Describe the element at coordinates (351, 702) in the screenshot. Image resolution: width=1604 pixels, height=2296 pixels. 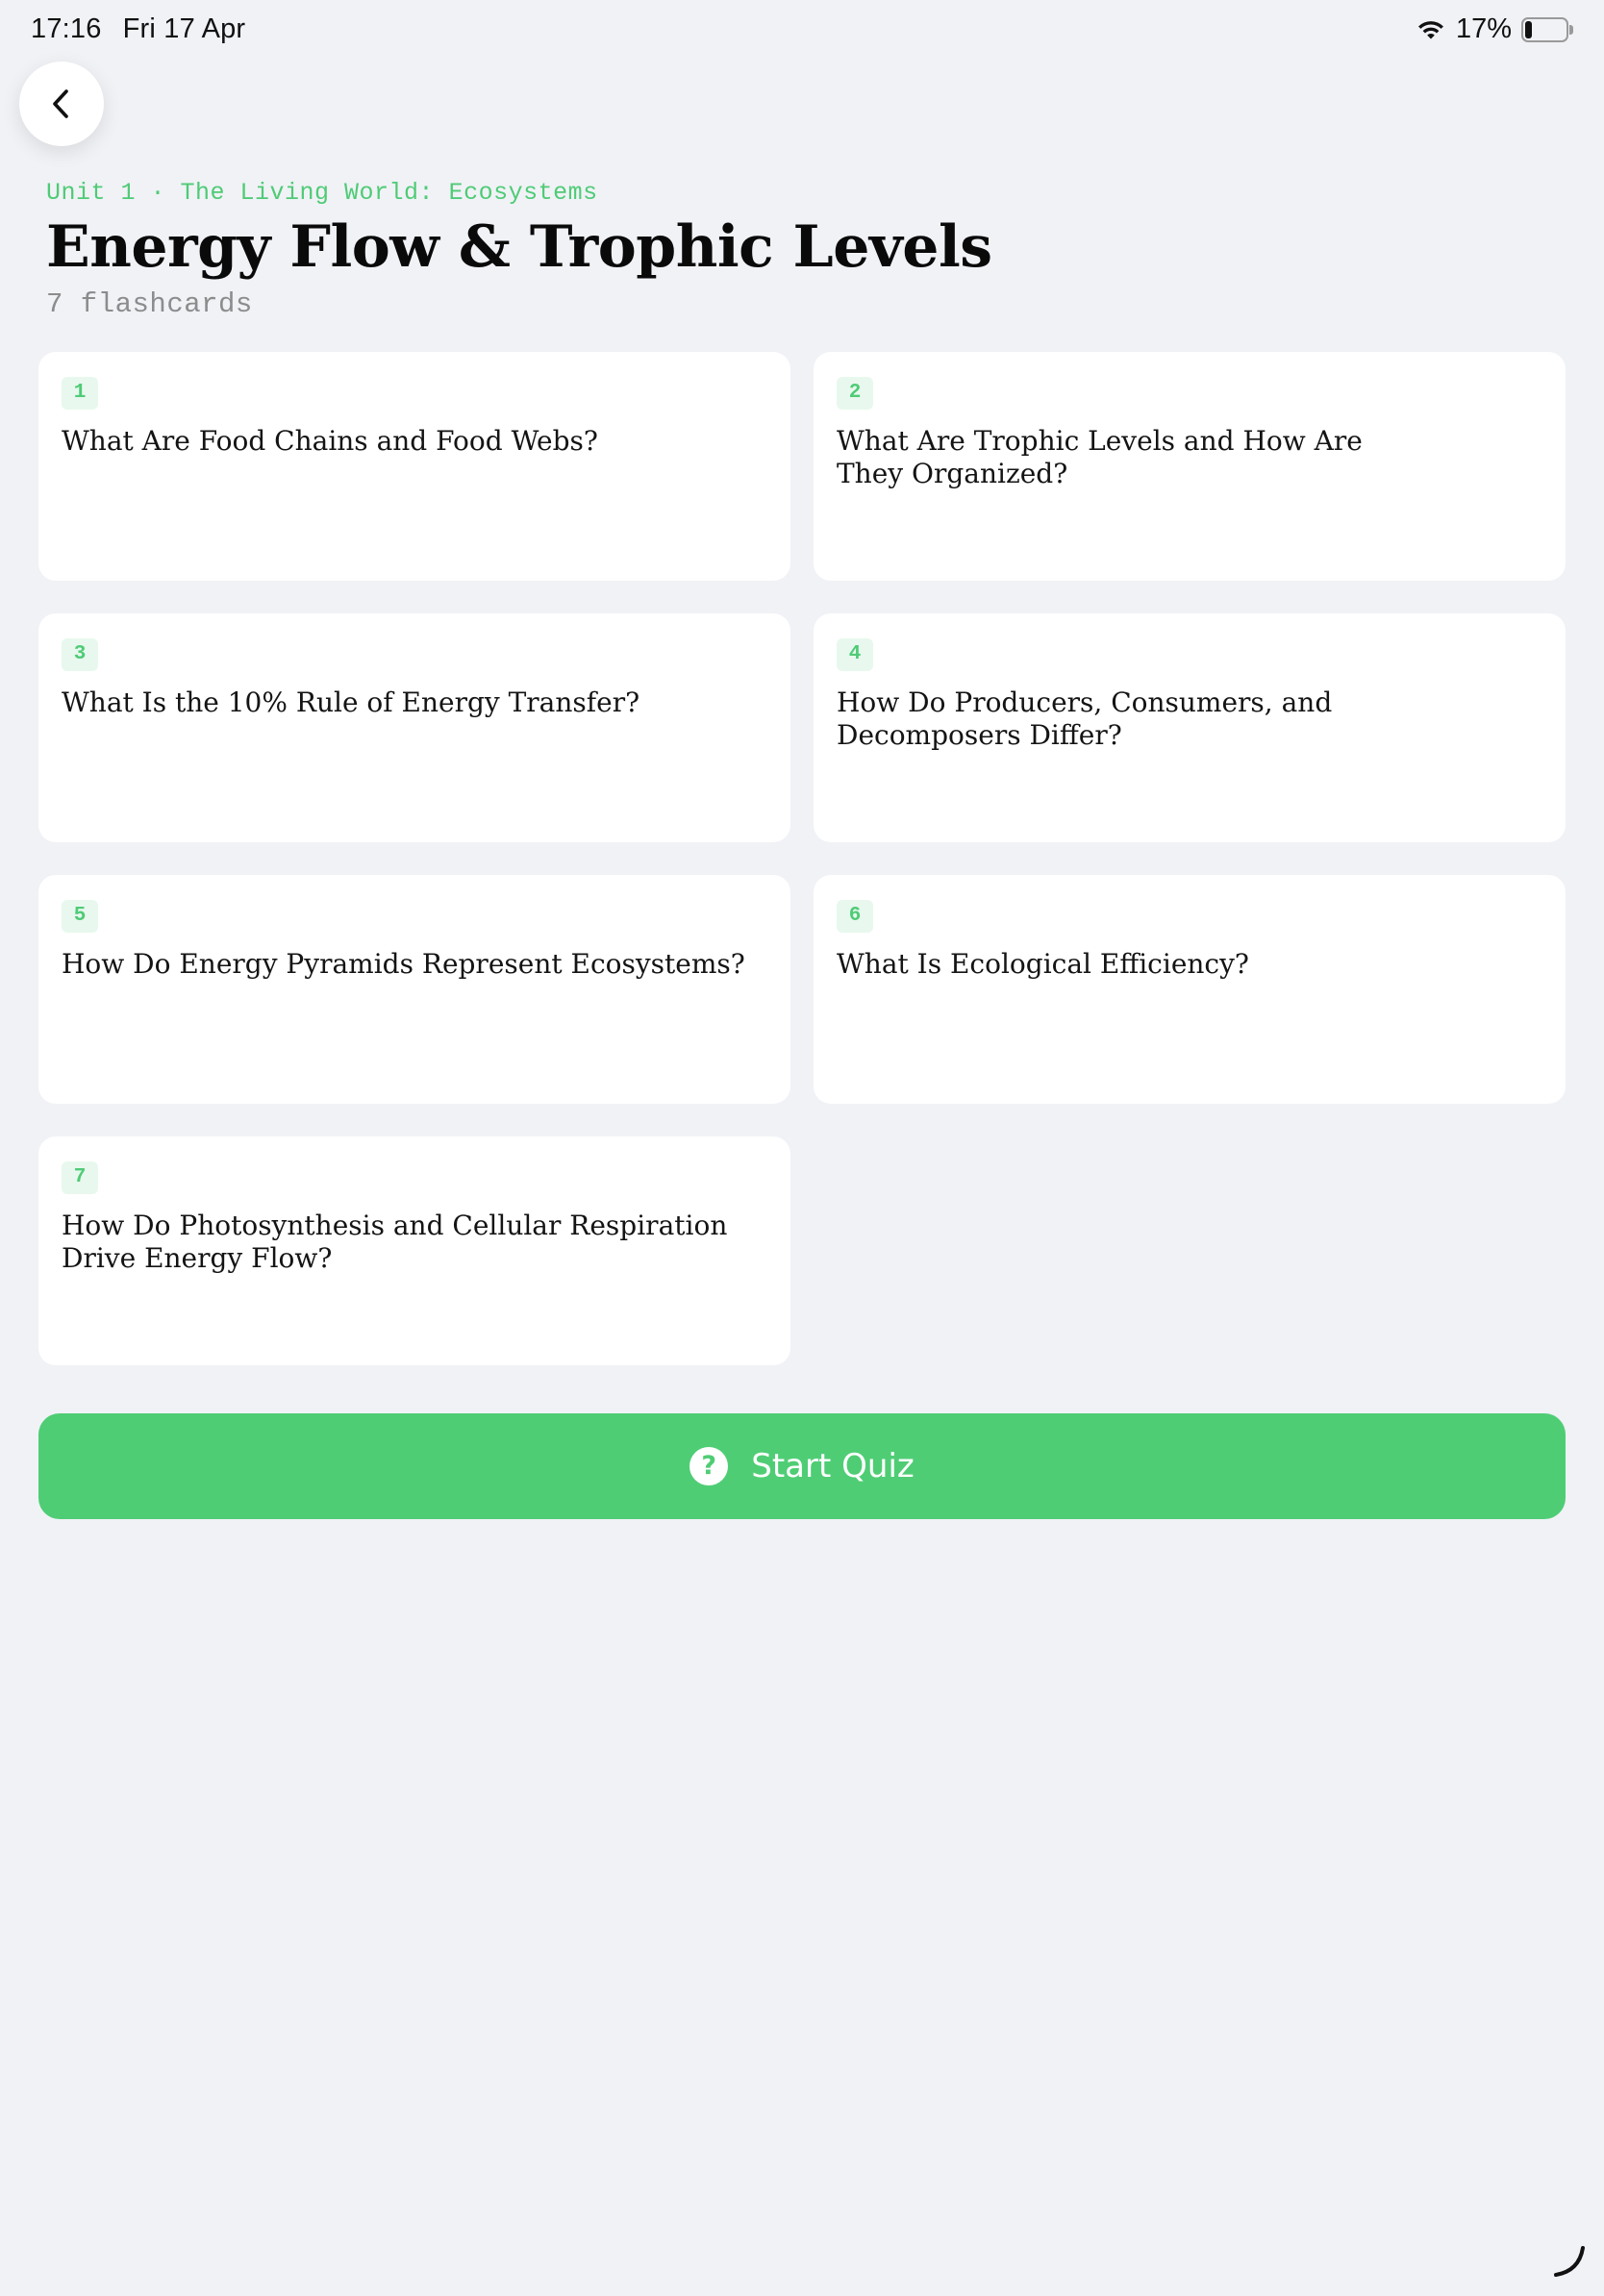
I see `card-title: What Is the 10% Rule of Energy Transfer?` at that location.